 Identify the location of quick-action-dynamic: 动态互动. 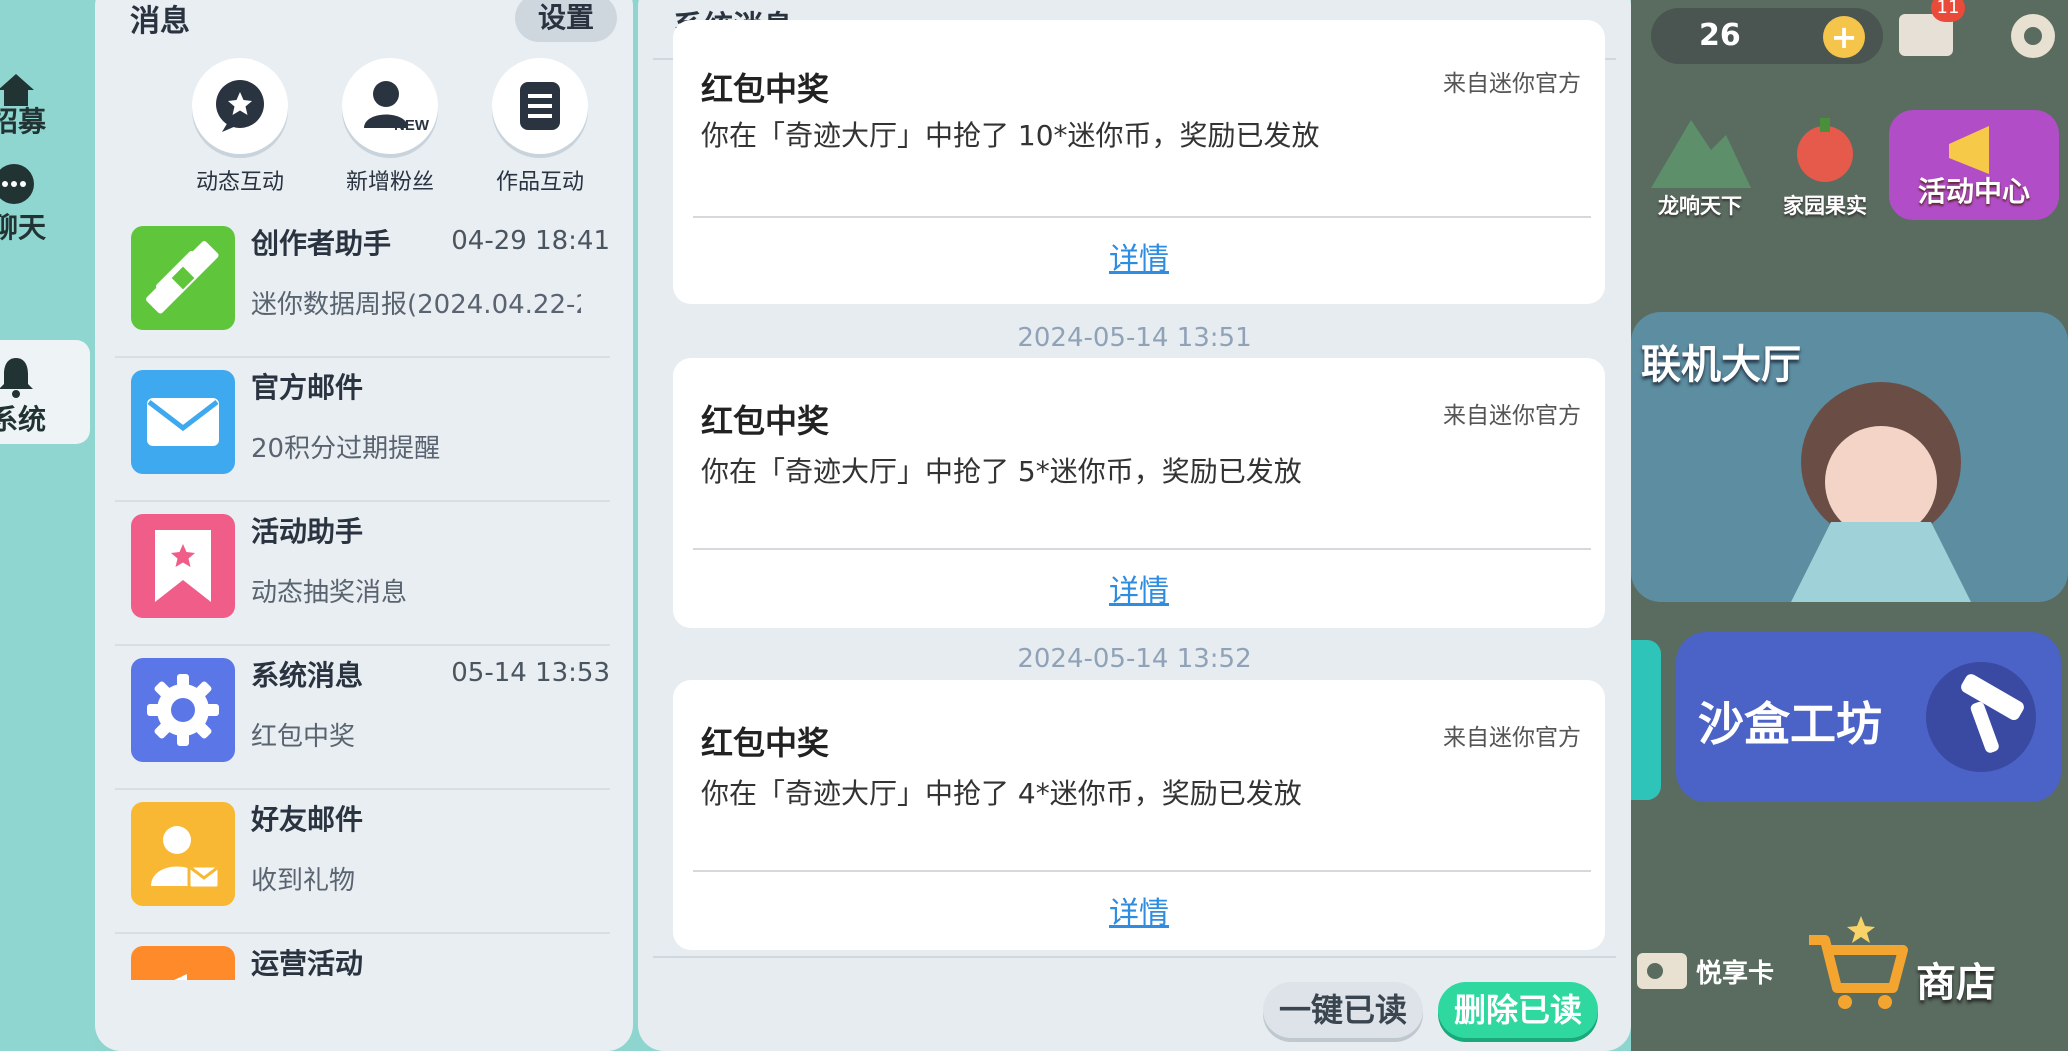
(240, 127).